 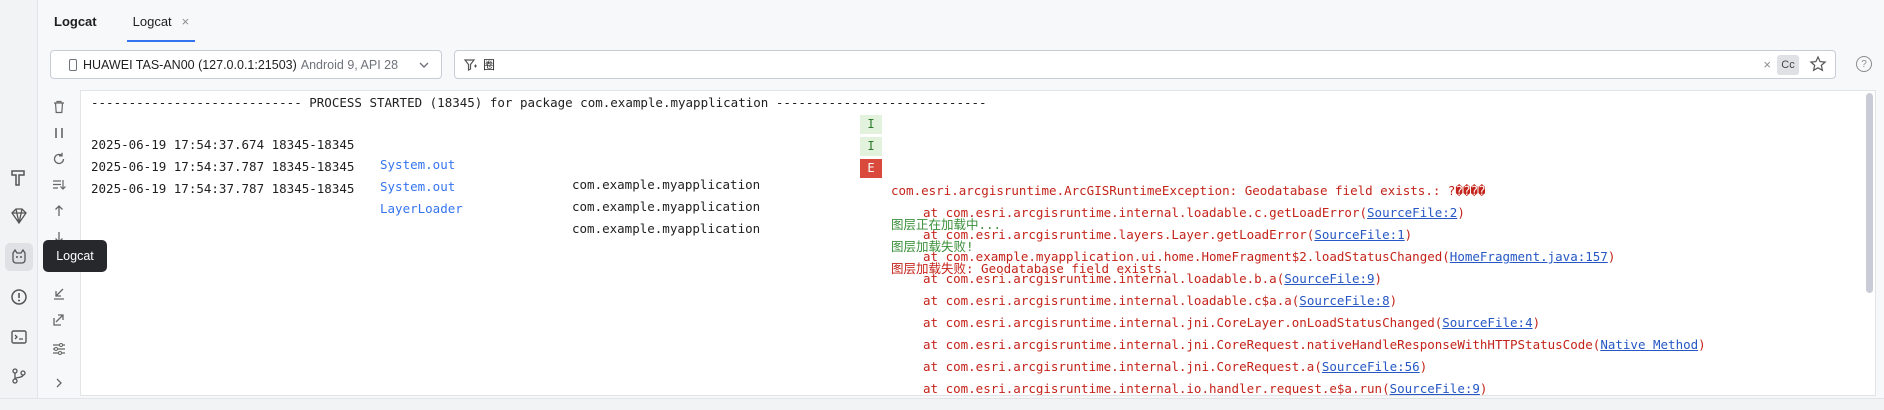 I want to click on tab-bar: Logcat Logcat ×, so click(x=961, y=21).